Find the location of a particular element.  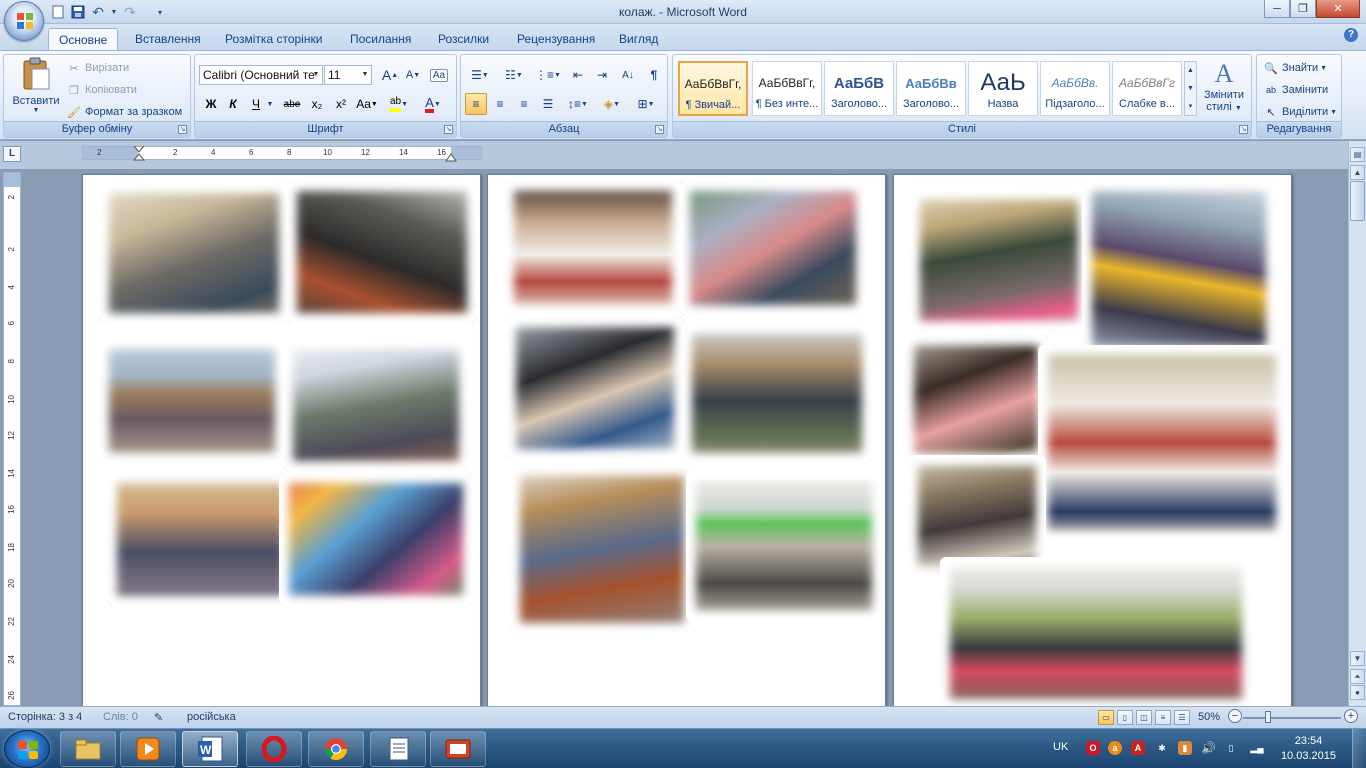

line-spacing-button: ↕≡ ▼ is located at coordinates (578, 104).